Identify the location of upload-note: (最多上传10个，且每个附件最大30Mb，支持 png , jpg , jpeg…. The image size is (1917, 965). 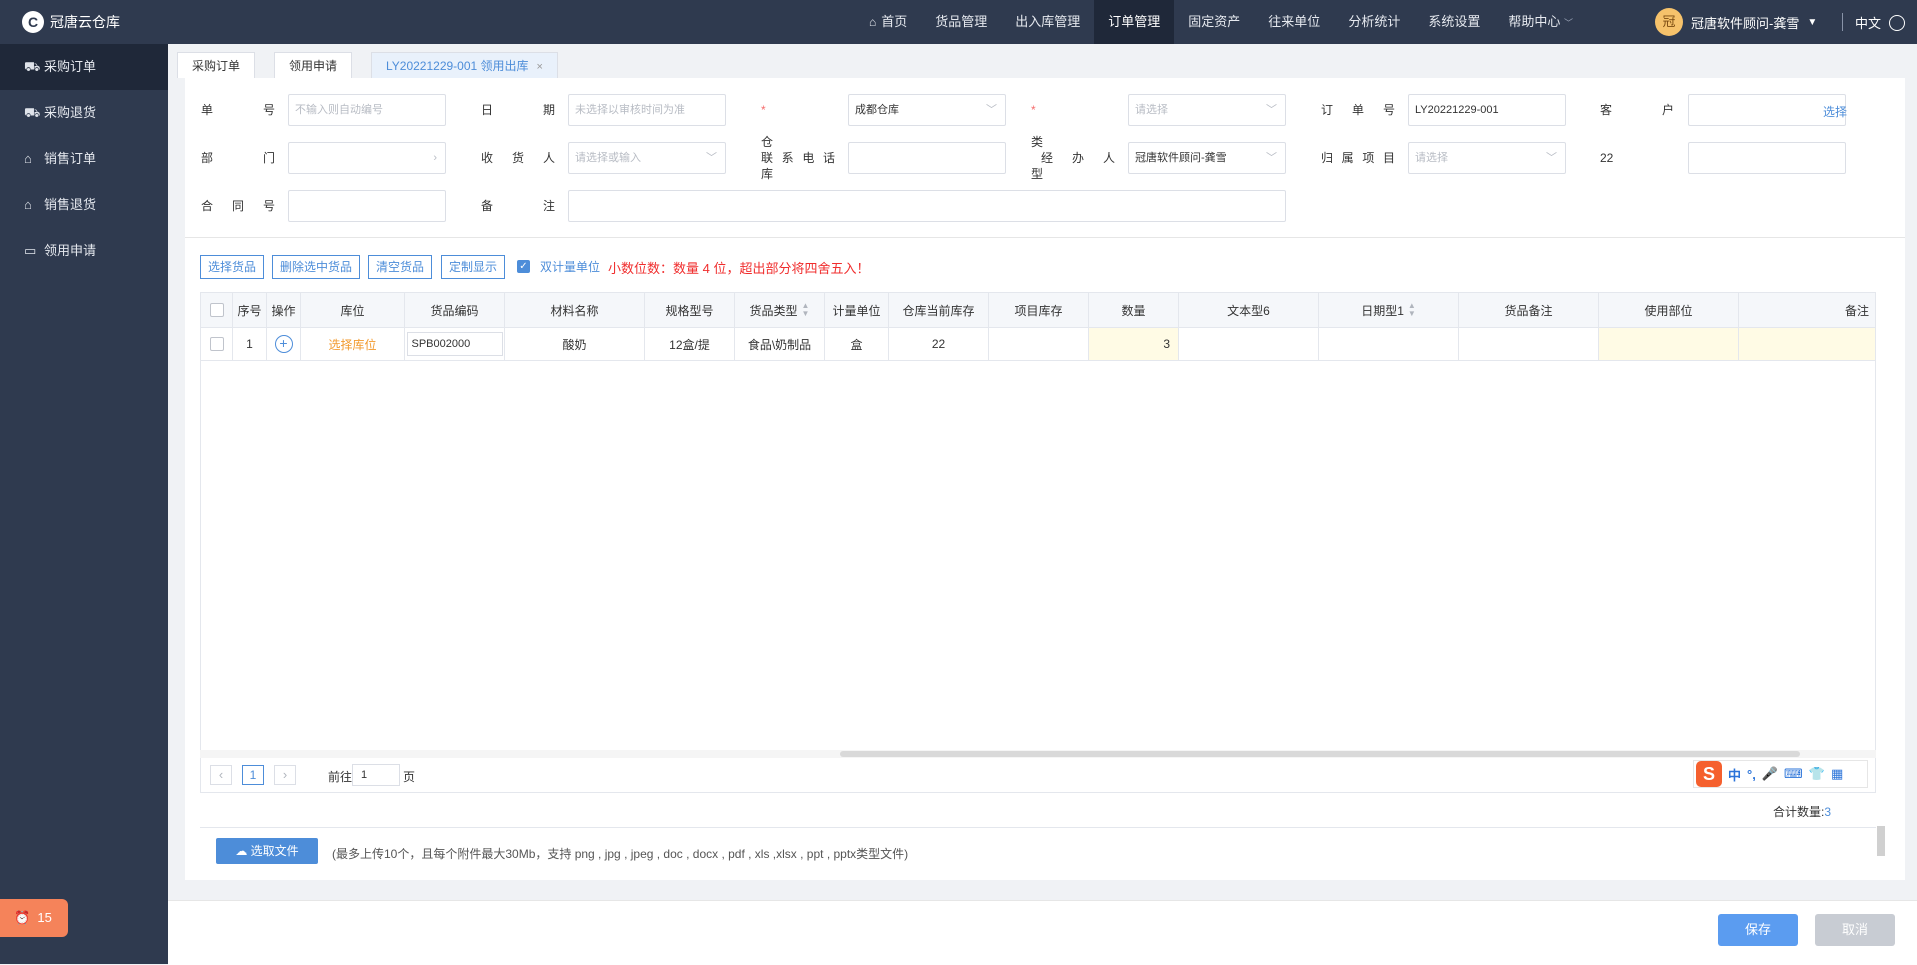
(620, 854).